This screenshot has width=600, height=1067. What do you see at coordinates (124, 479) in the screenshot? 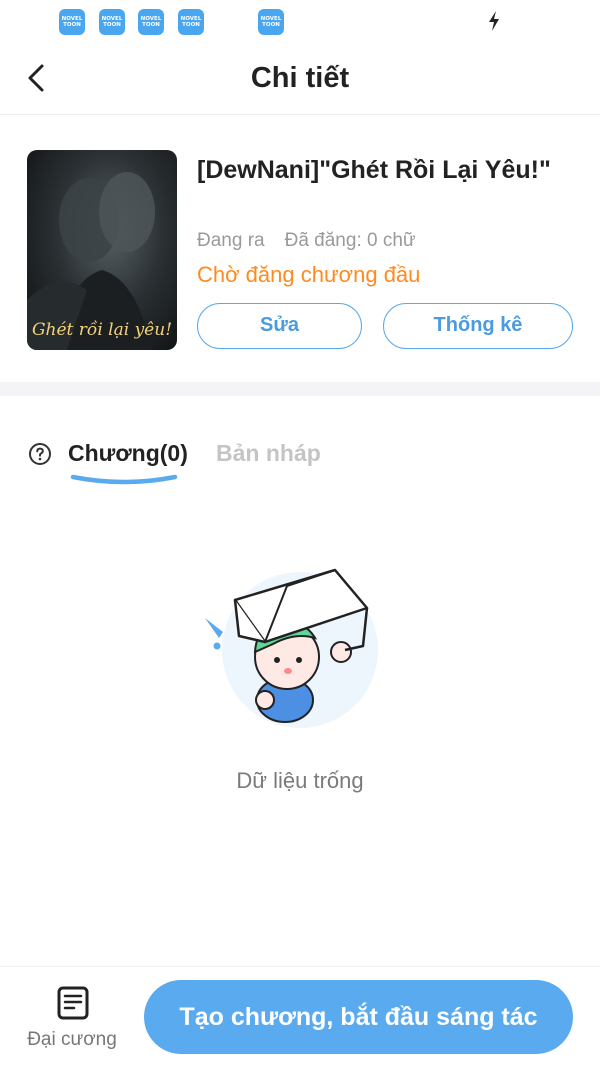
I see `active-tab-indicator` at bounding box center [124, 479].